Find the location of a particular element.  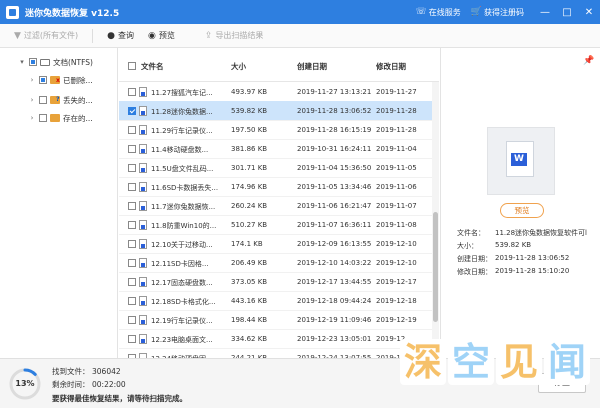

toolbar-divider is located at coordinates (93, 35).